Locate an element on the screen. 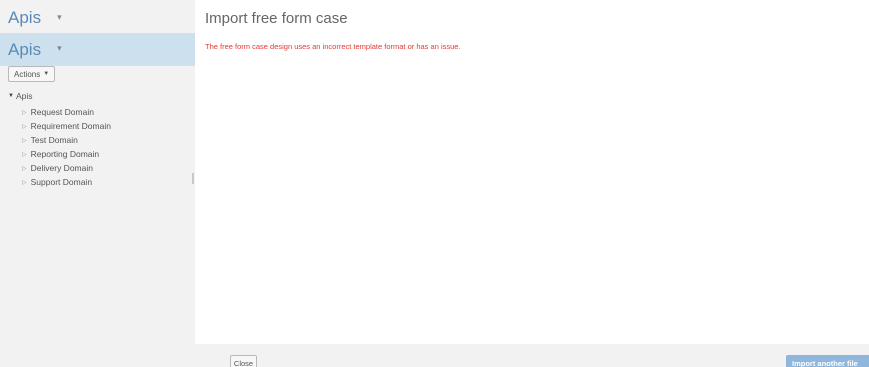  tree-item: ▷ Request Domain is located at coordinates (59, 112).